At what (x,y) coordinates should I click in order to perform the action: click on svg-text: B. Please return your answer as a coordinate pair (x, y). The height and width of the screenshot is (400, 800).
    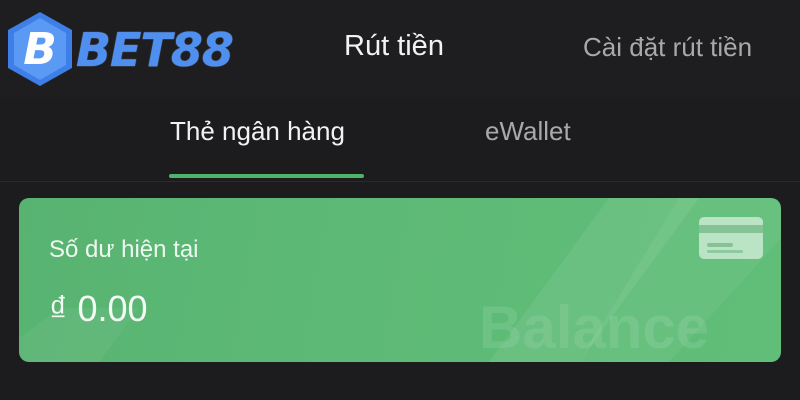
    Looking at the image, I should click on (40, 49).